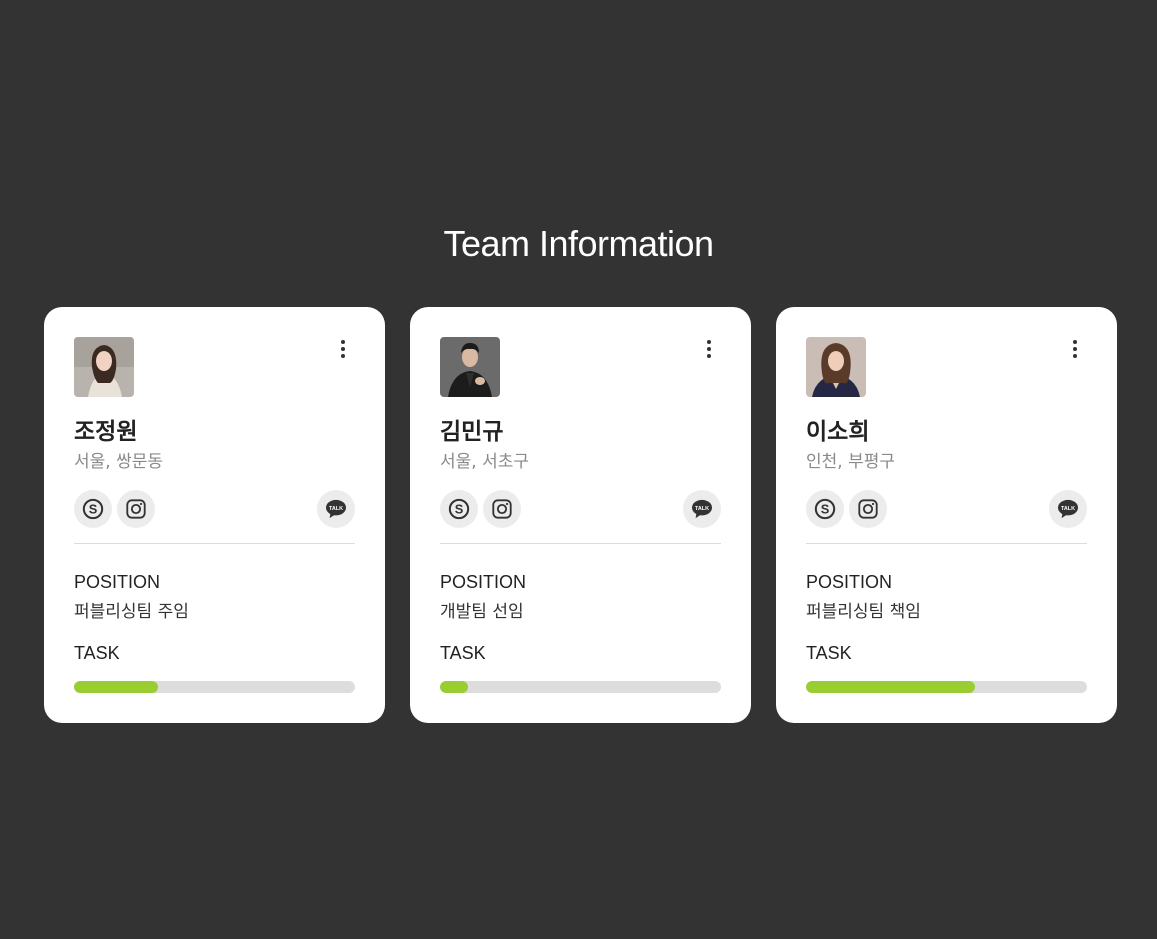 This screenshot has height=939, width=1157. What do you see at coordinates (482, 612) in the screenshot?
I see `position-value: 개발팀 선임` at bounding box center [482, 612].